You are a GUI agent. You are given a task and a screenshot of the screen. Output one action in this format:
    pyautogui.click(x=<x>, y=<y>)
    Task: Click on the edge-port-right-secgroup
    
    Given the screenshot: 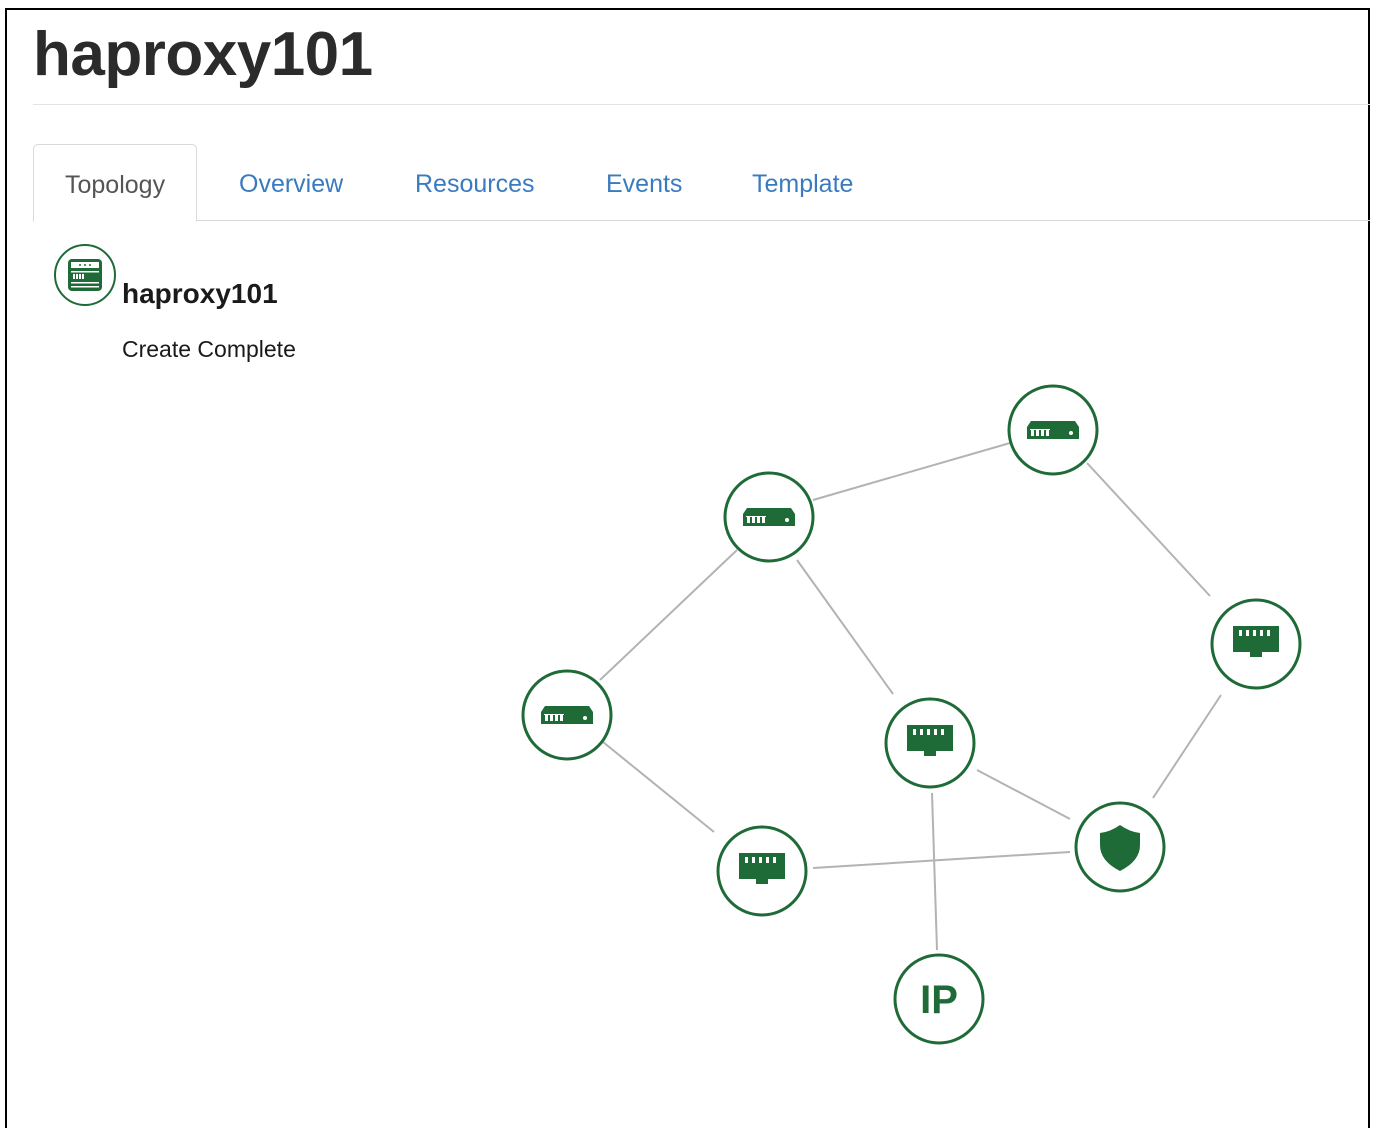 What is the action you would take?
    pyautogui.click(x=1187, y=746)
    